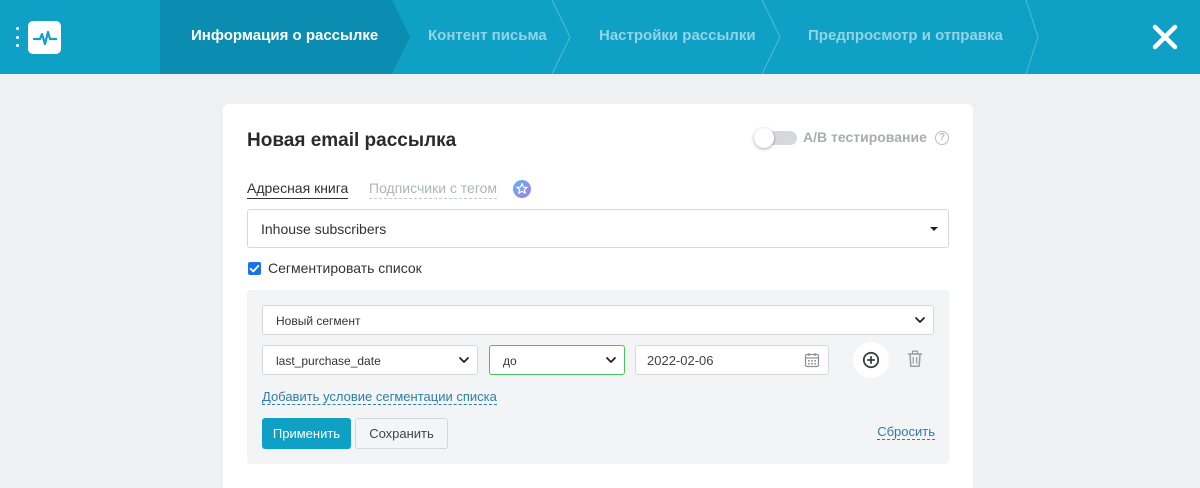 Image resolution: width=1200 pixels, height=488 pixels. What do you see at coordinates (680, 360) in the screenshot?
I see `condition-date-value: 2022-02-06` at bounding box center [680, 360].